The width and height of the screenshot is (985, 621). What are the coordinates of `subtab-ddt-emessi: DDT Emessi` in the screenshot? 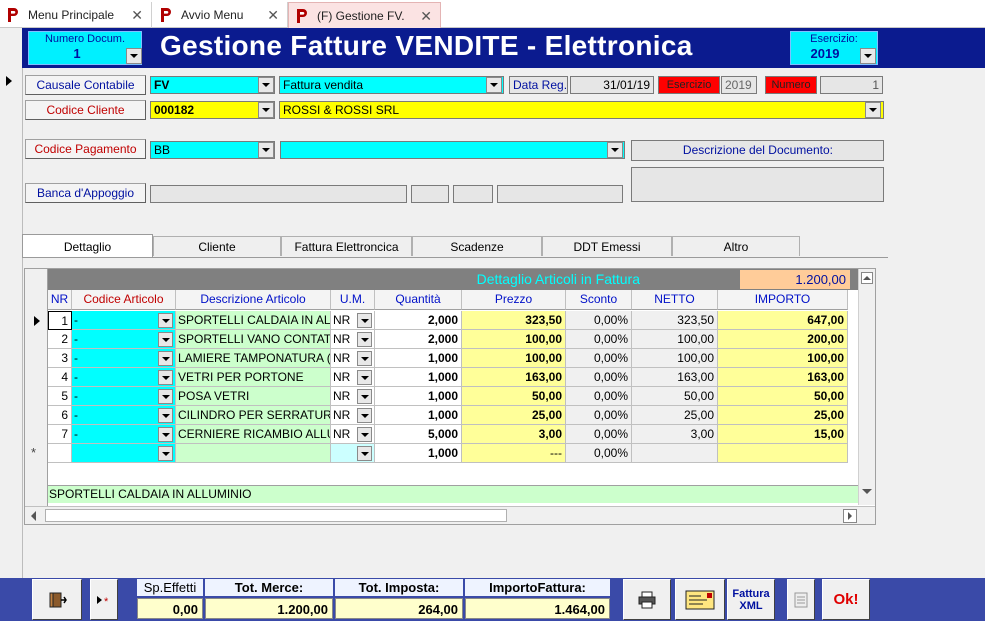 It's located at (607, 246).